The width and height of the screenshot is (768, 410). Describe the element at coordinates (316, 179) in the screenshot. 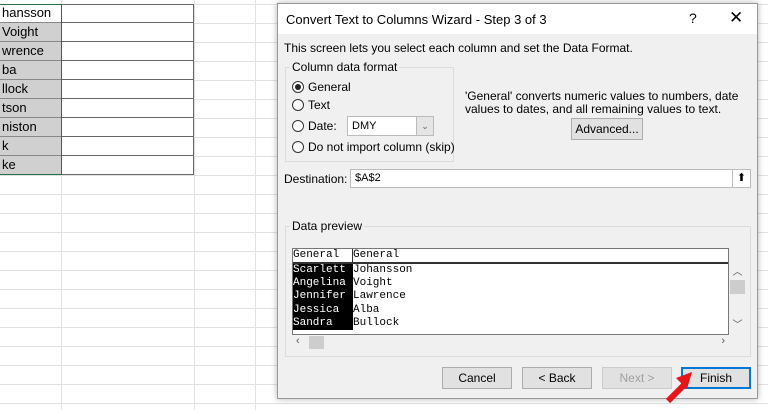

I see `destination-label: Destination:` at that location.